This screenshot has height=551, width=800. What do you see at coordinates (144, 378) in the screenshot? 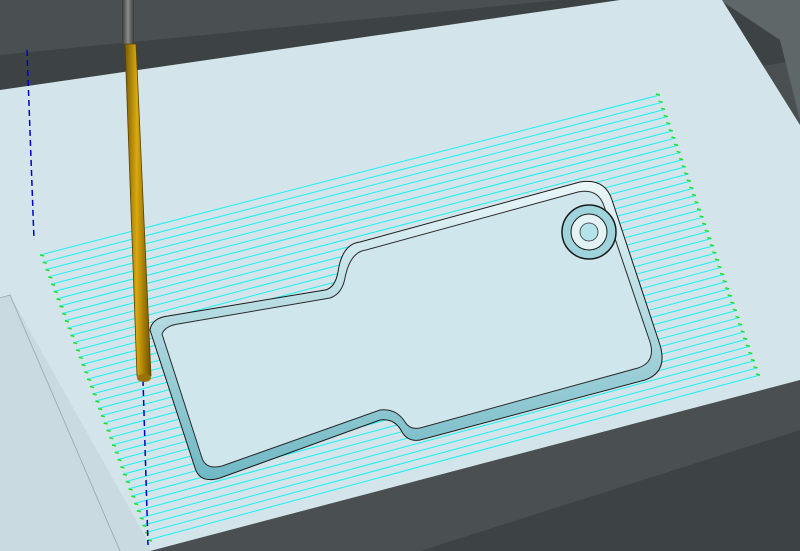
I see `tool-tip` at bounding box center [144, 378].